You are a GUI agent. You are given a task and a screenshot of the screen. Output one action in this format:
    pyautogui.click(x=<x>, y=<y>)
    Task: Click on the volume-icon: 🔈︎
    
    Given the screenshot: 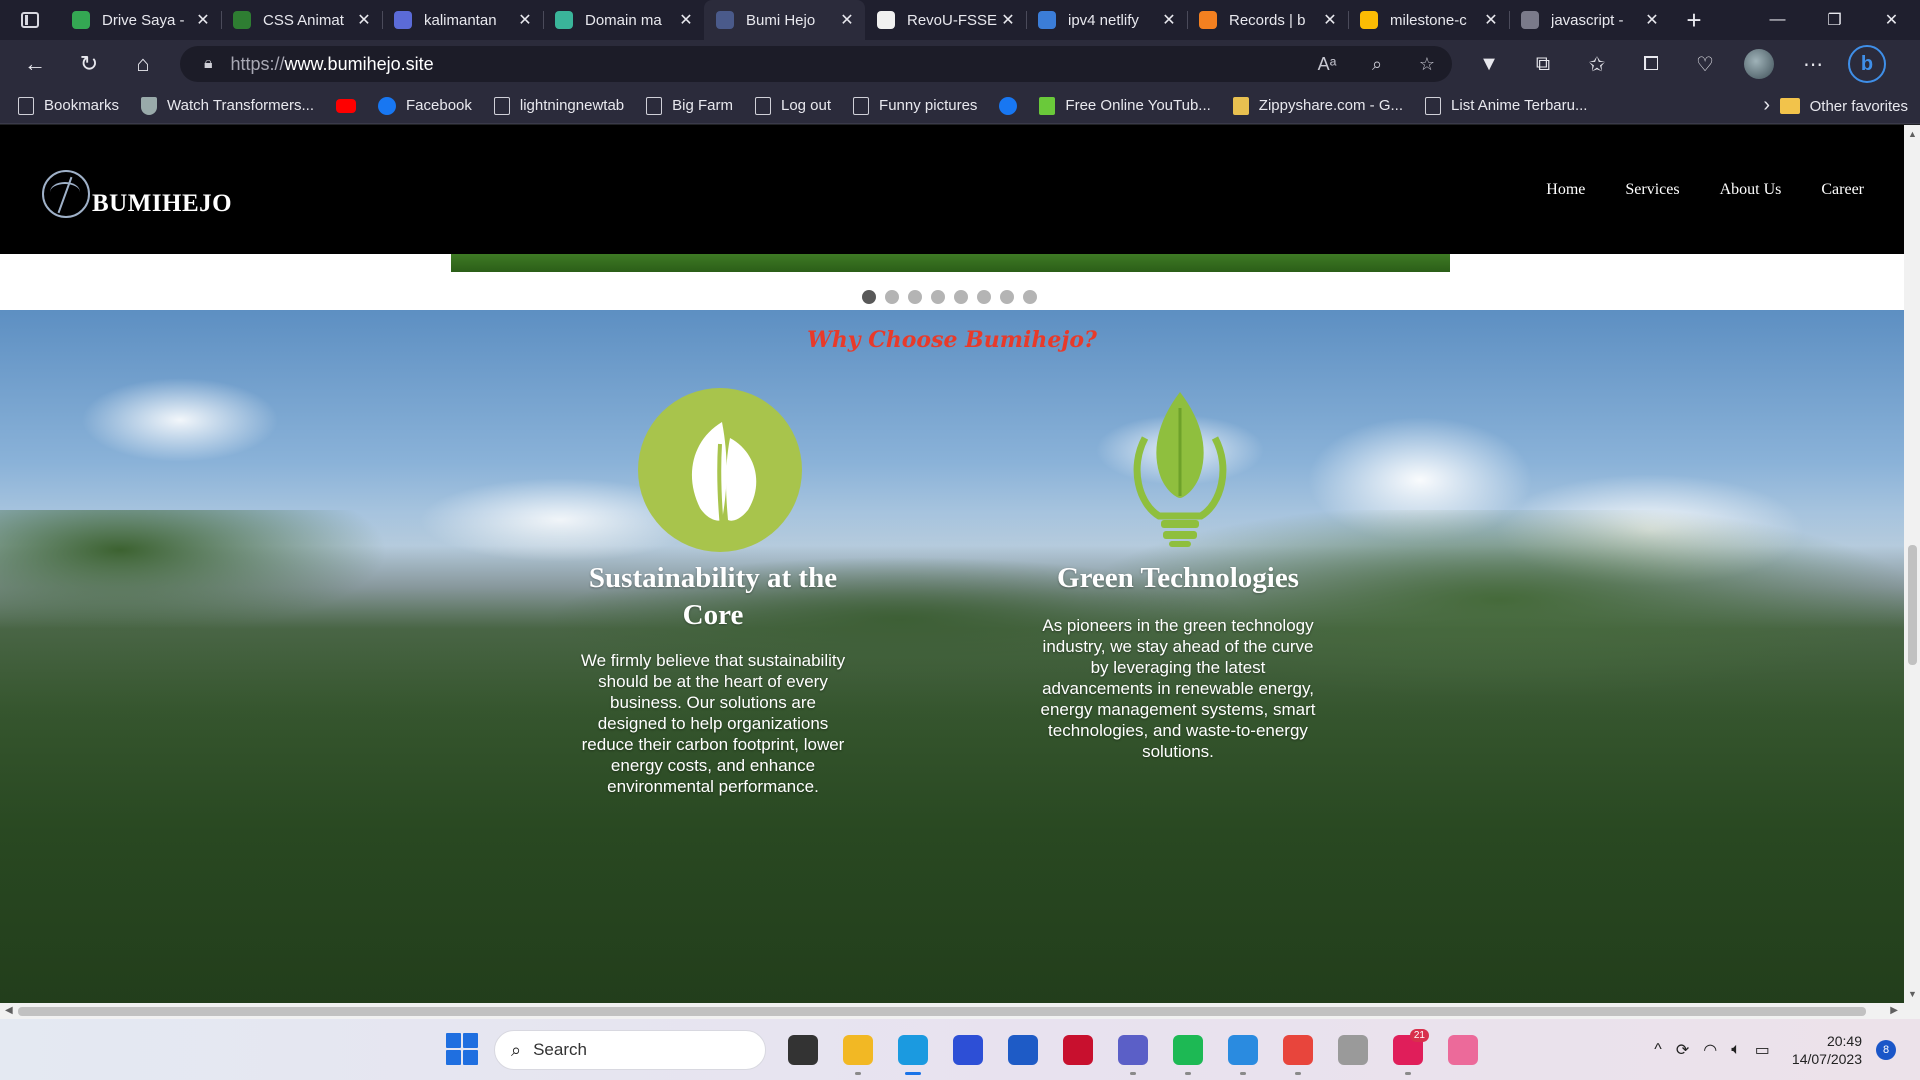 What is the action you would take?
    pyautogui.click(x=1736, y=1050)
    